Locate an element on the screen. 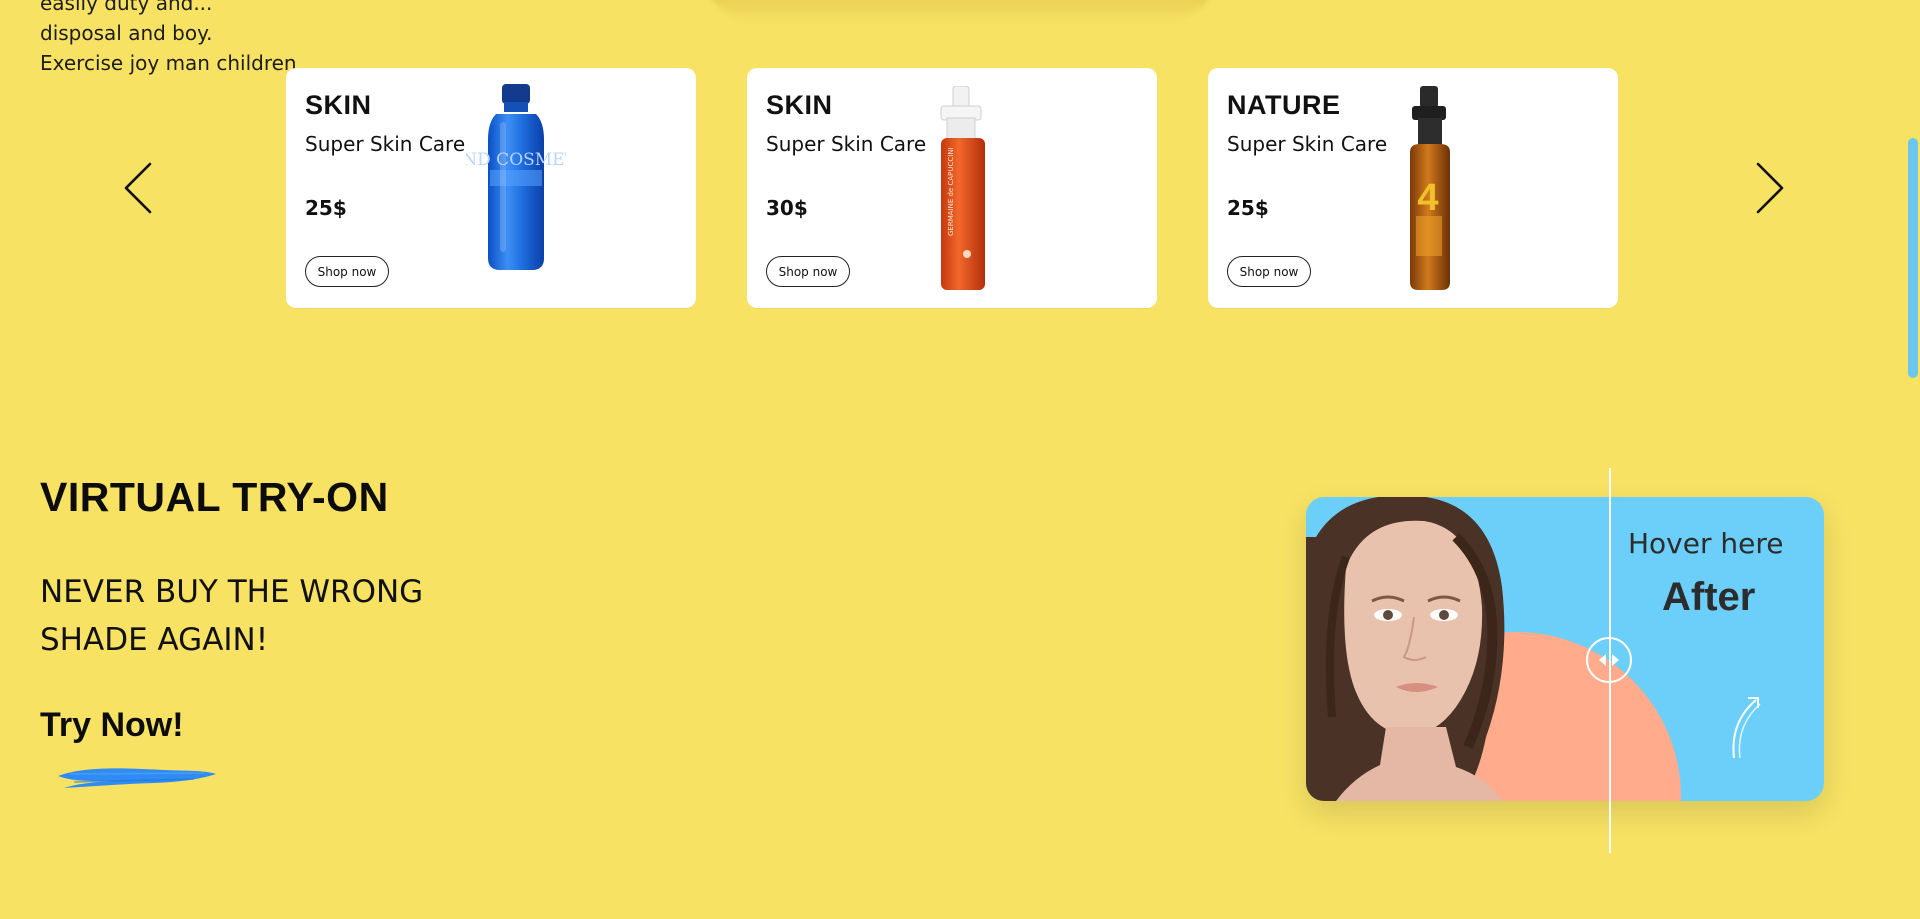 Image resolution: width=1920 pixels, height=919 pixels. orange-spray-bottle-icon: GERMAINE de CAPUCCINI is located at coordinates (962, 188).